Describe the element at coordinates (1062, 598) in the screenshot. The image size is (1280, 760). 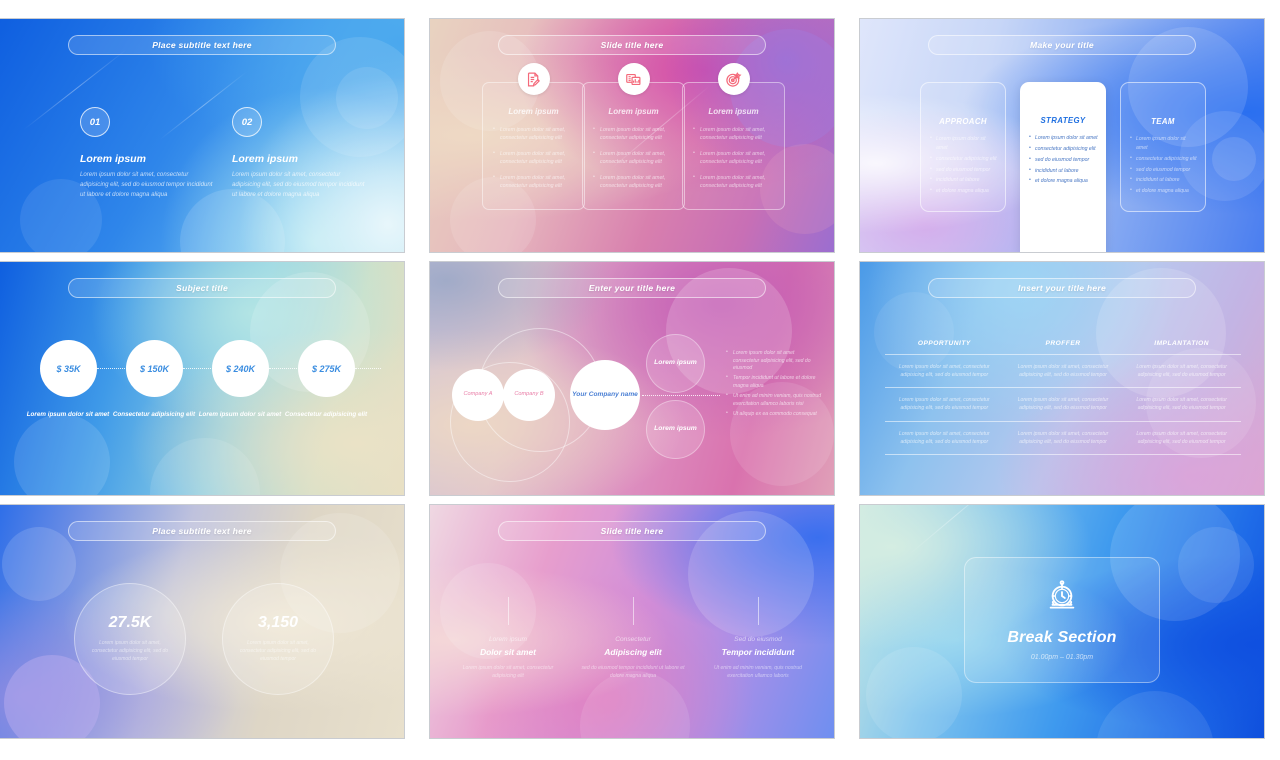
I see `alarm-clock-icon` at that location.